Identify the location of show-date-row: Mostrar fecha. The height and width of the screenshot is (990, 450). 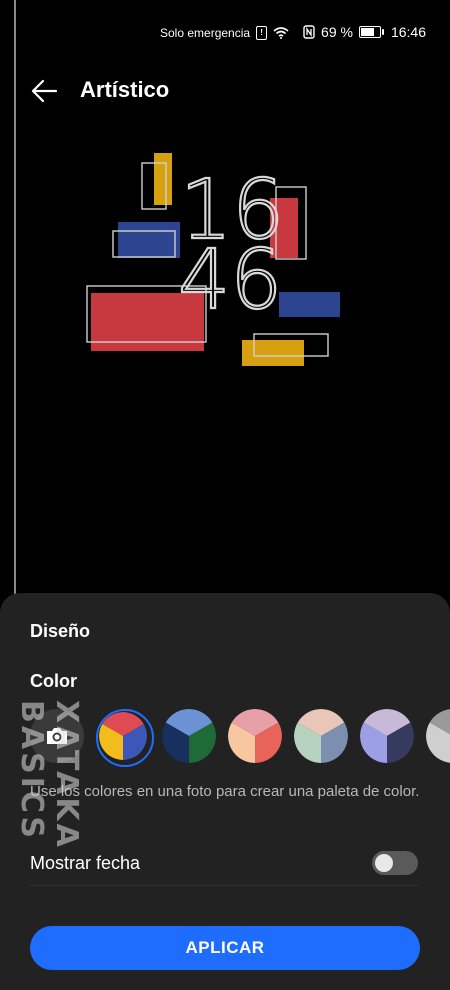
(224, 865).